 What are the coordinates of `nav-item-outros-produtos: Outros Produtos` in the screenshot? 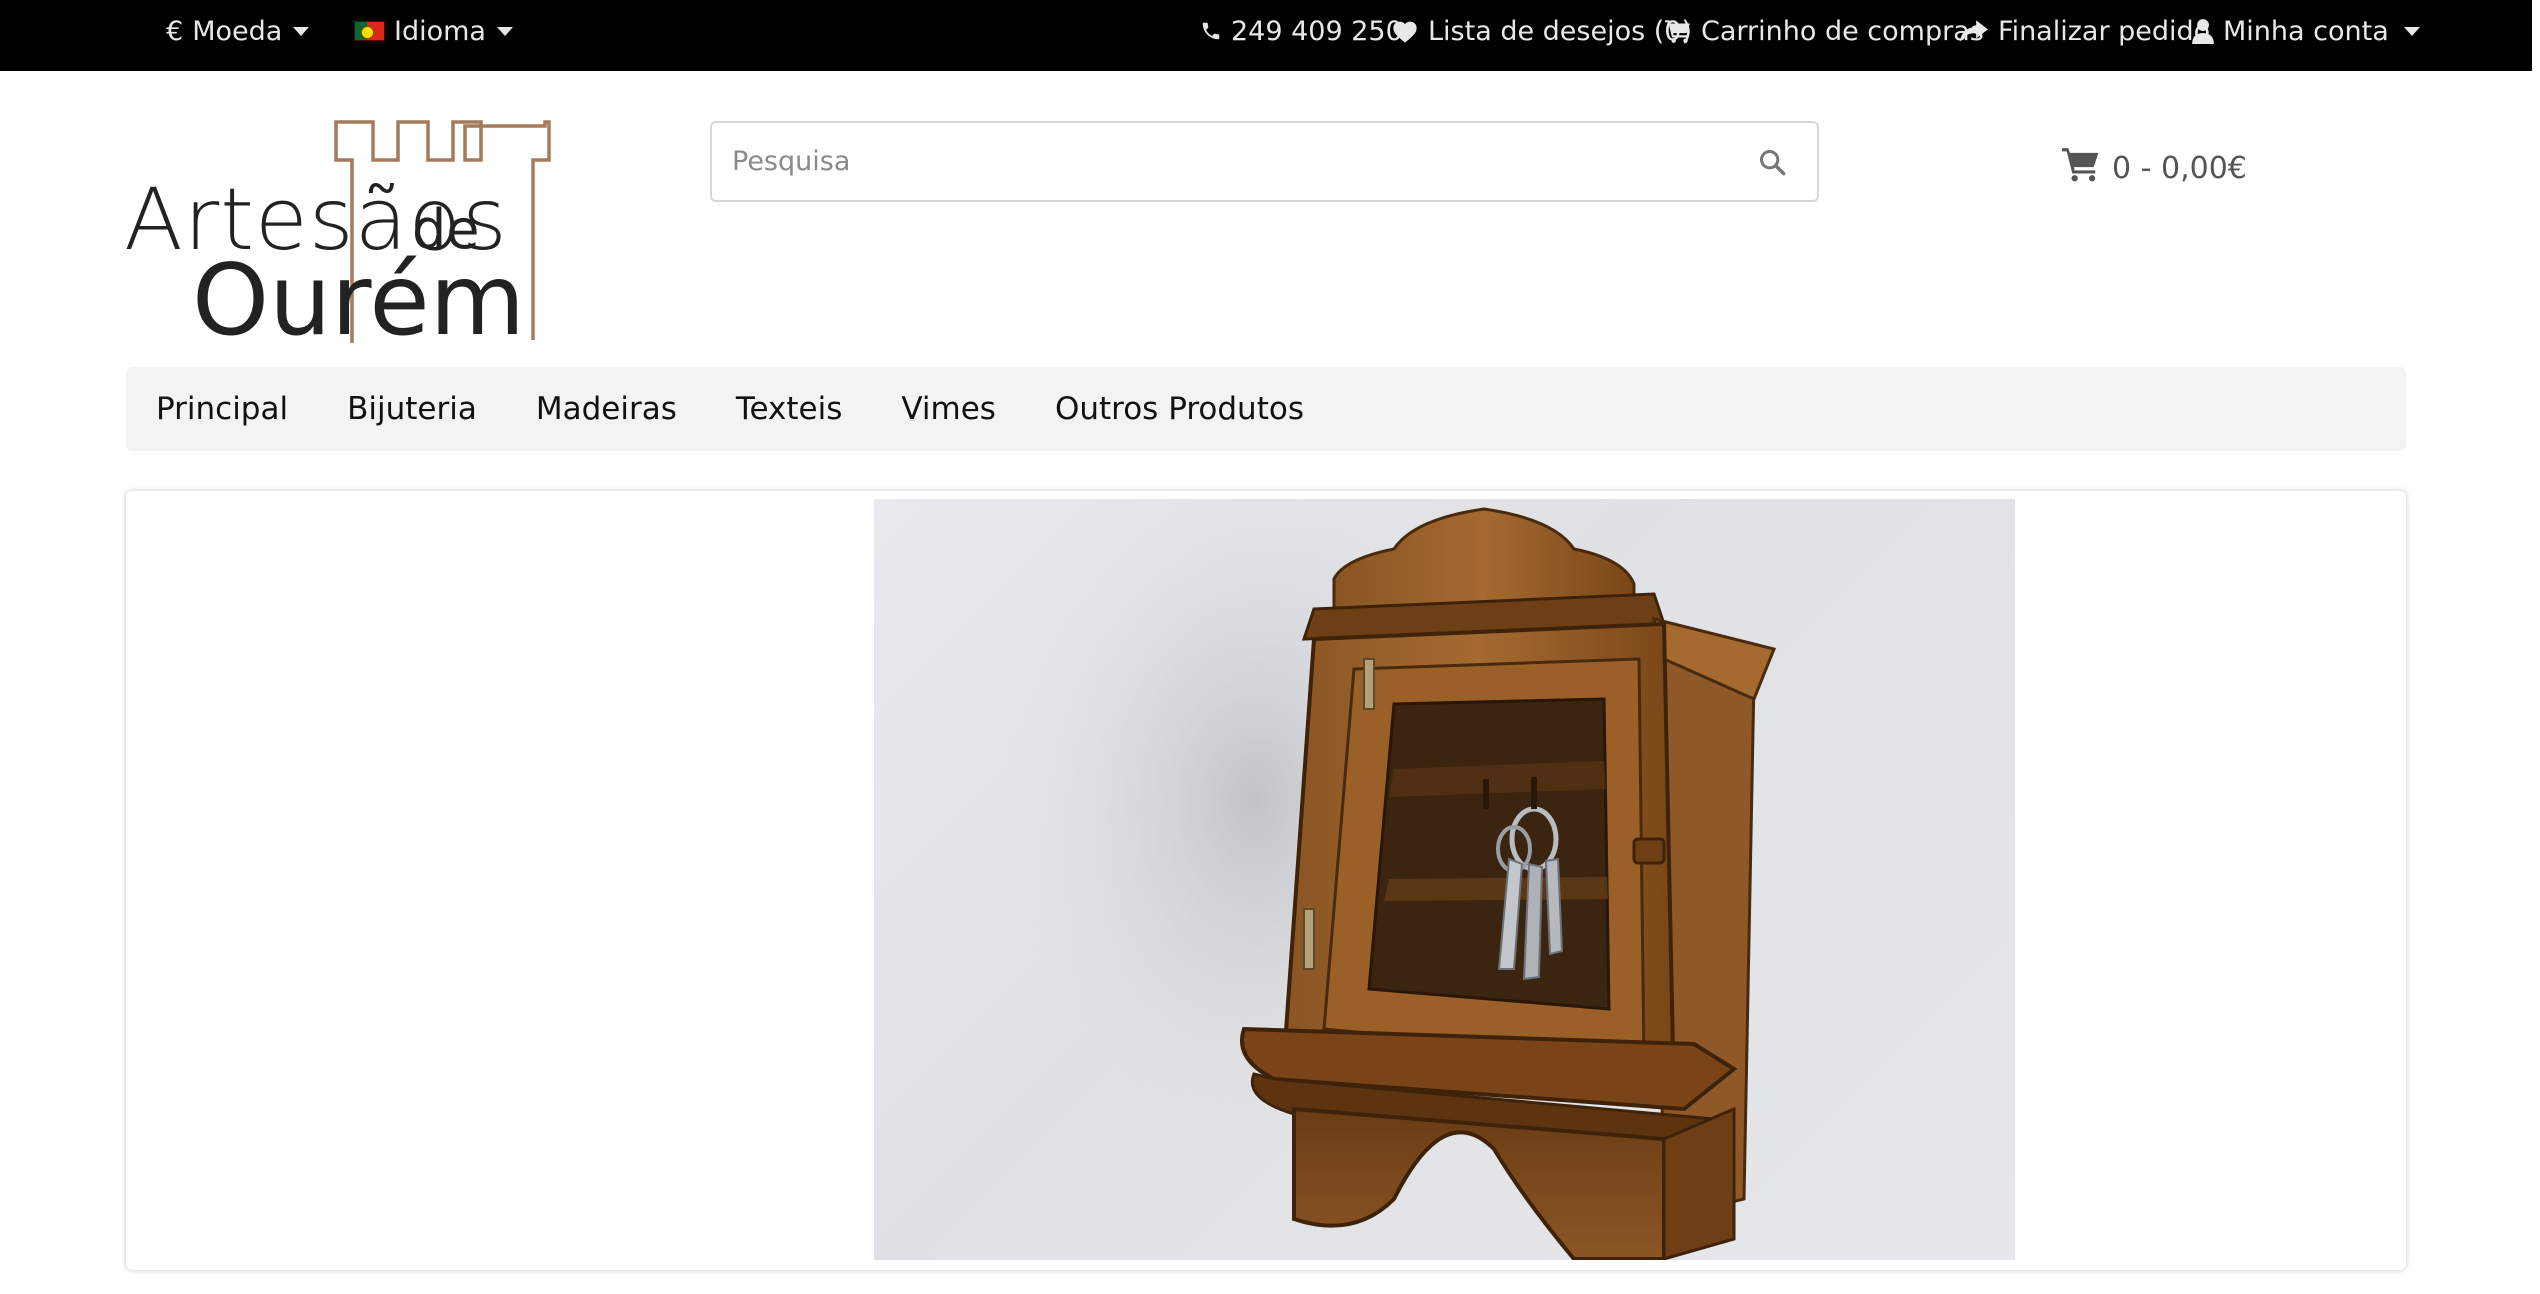 It's located at (1179, 409).